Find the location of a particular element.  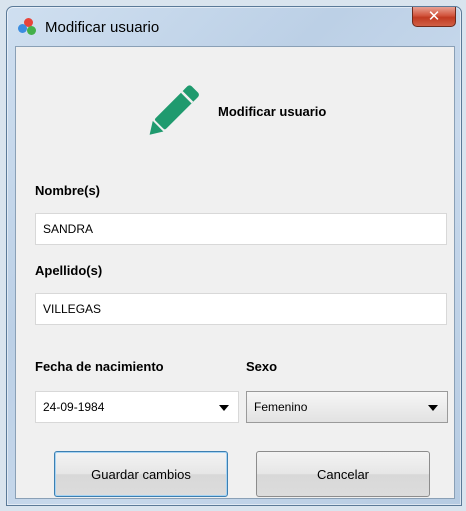

title-bar: Modificar usuario ✕ is located at coordinates (234, 23).